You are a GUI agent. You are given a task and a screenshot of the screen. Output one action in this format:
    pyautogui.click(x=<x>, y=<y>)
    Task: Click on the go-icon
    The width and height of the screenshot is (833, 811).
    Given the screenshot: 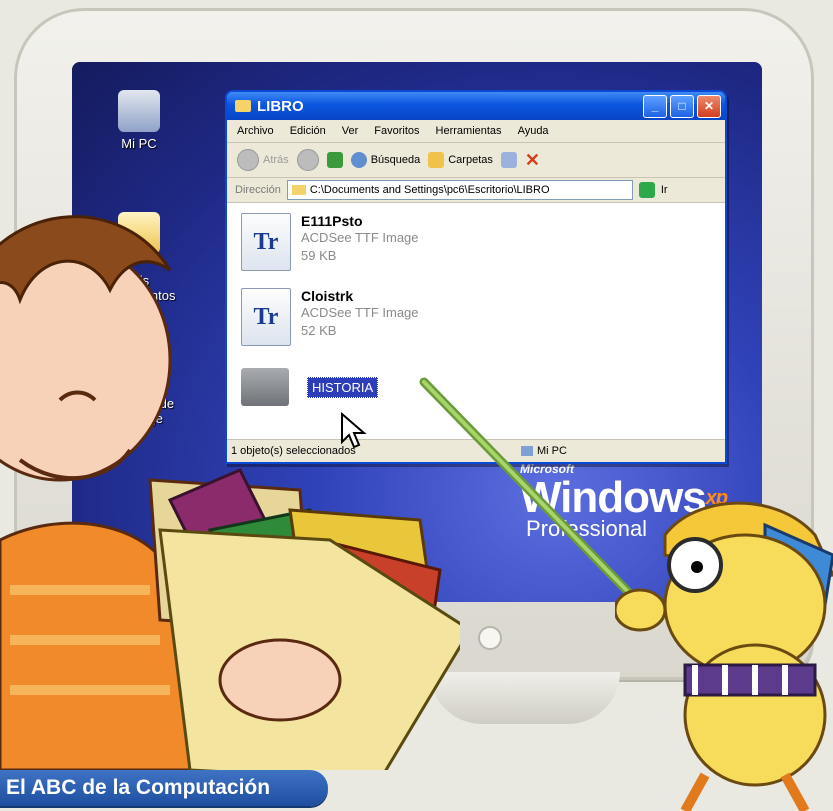 What is the action you would take?
    pyautogui.click(x=646, y=190)
    